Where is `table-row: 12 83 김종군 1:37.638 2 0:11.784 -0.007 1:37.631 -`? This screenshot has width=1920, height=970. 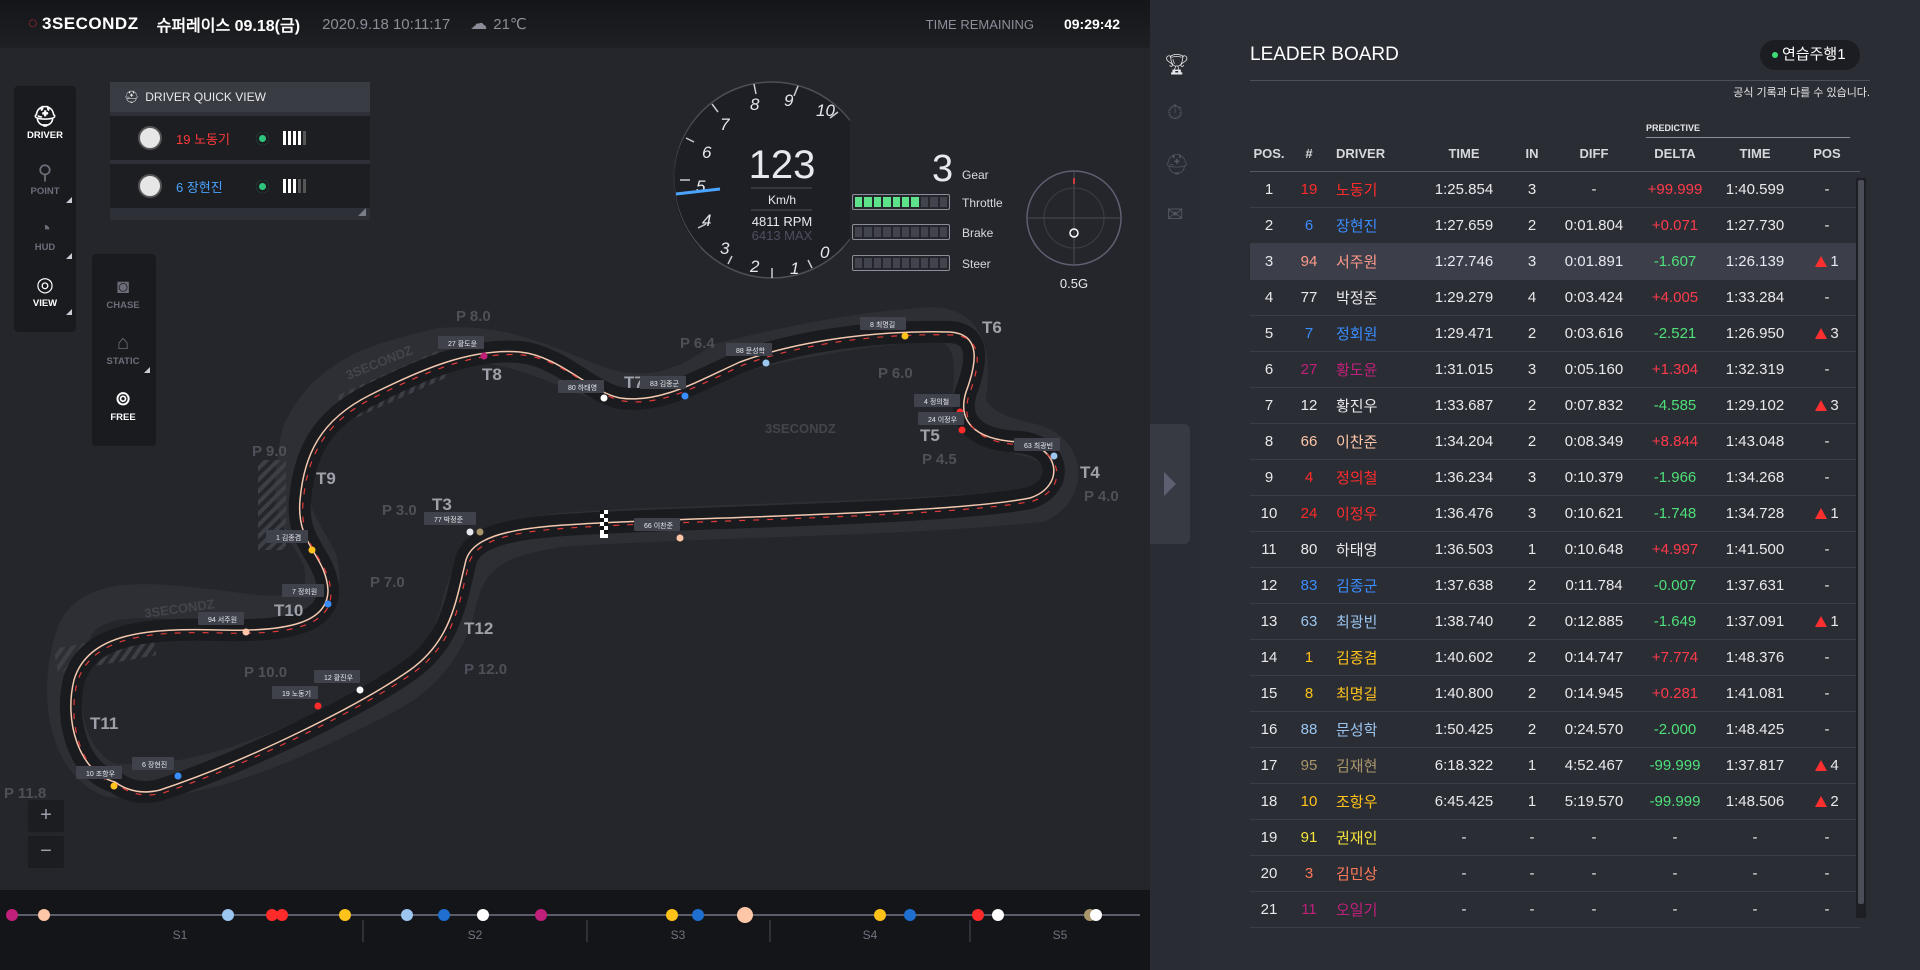
table-row: 12 83 김종군 1:37.638 2 0:11.784 -0.007 1:37.631 - is located at coordinates (1555, 585).